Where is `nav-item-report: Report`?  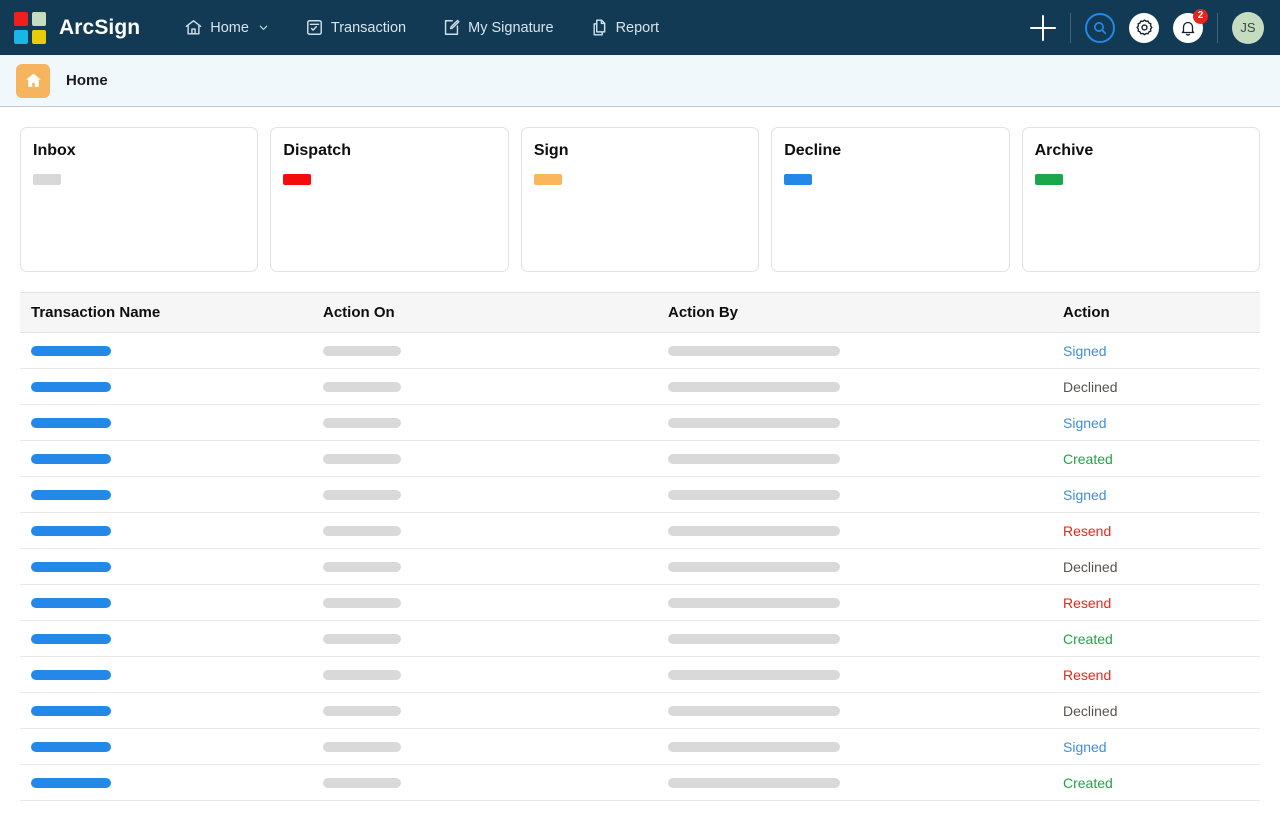
nav-item-report: Report is located at coordinates (625, 27).